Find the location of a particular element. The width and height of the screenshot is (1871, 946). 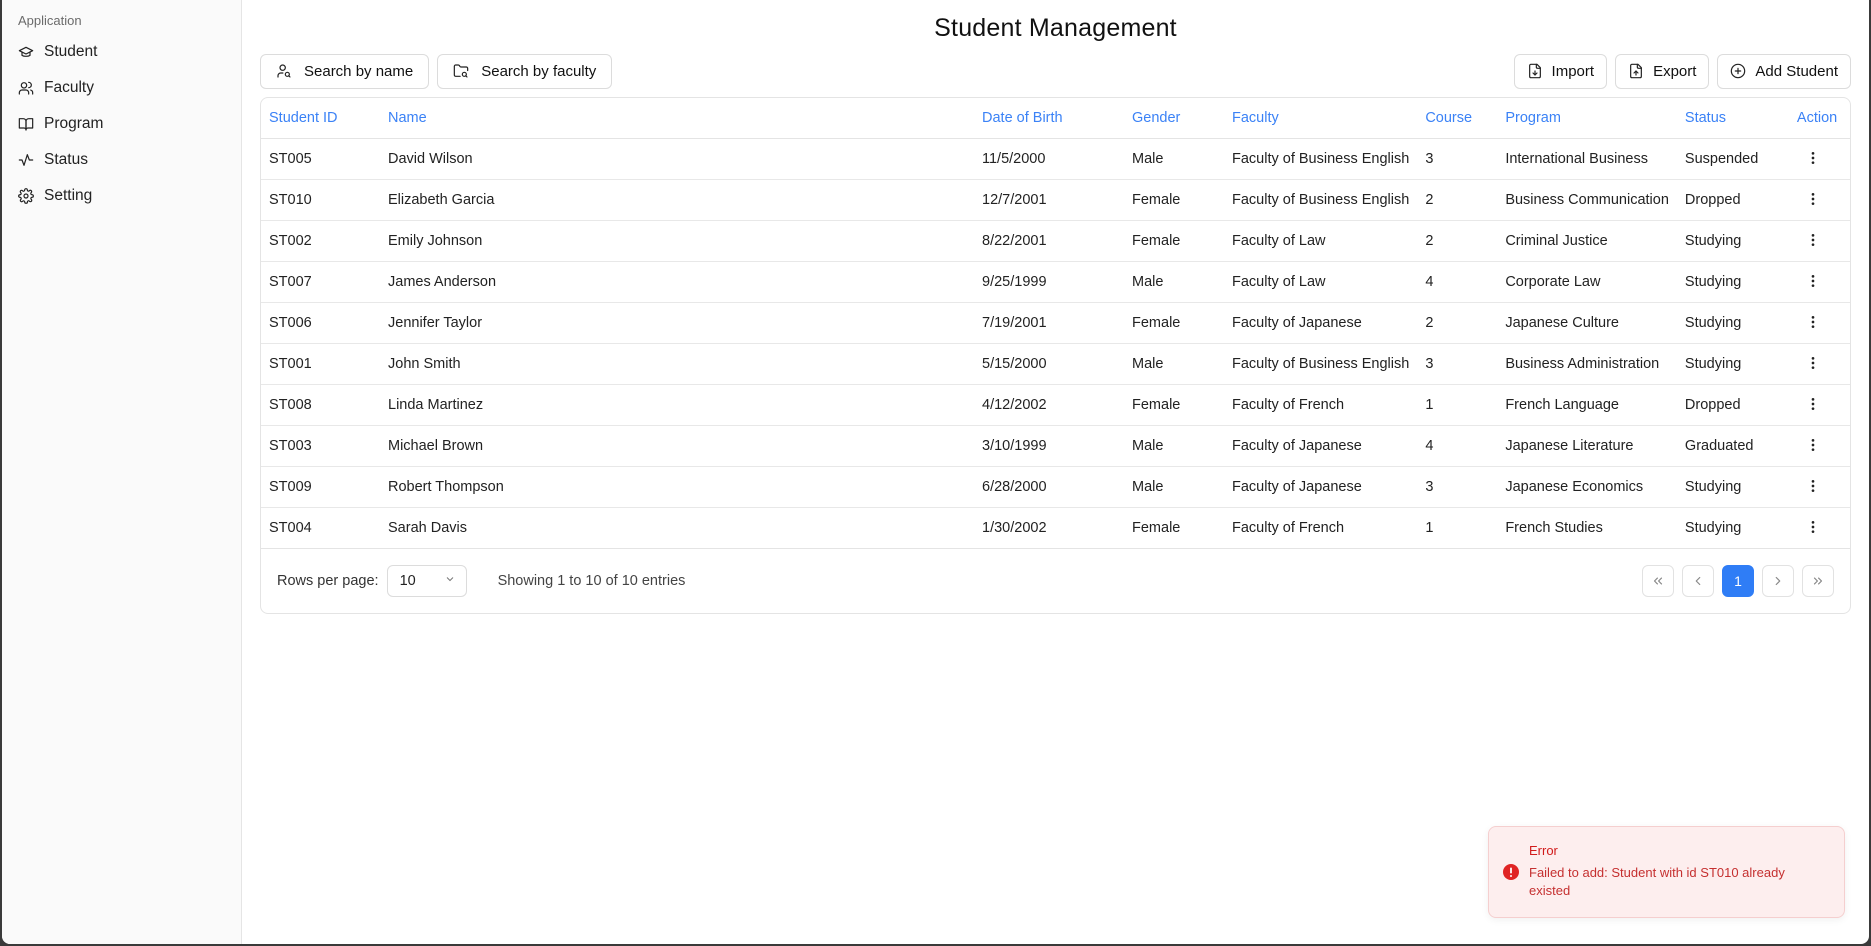

table-cell: Japanese Culture is located at coordinates (1587, 323).